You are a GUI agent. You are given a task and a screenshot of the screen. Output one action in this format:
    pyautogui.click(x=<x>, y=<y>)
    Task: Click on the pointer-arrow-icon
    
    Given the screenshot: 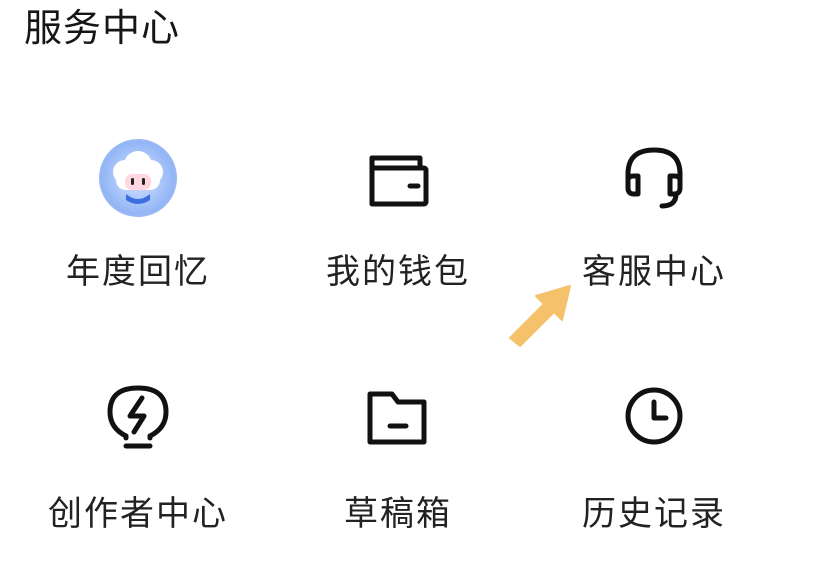 What is the action you would take?
    pyautogui.click(x=540, y=315)
    